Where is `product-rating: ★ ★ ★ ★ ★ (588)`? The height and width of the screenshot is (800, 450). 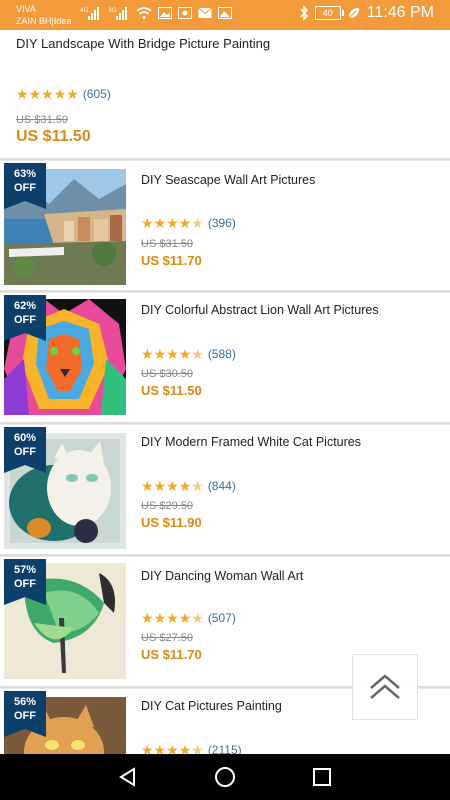
product-rating: ★ ★ ★ ★ ★ (588) is located at coordinates (188, 354).